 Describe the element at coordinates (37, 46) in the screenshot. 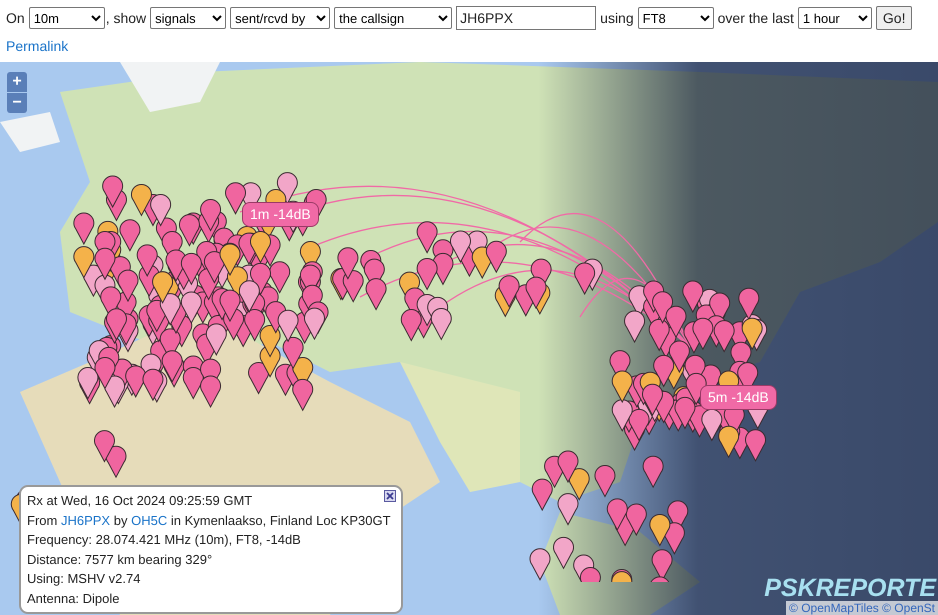

I see `permalink-link: Permalink` at that location.